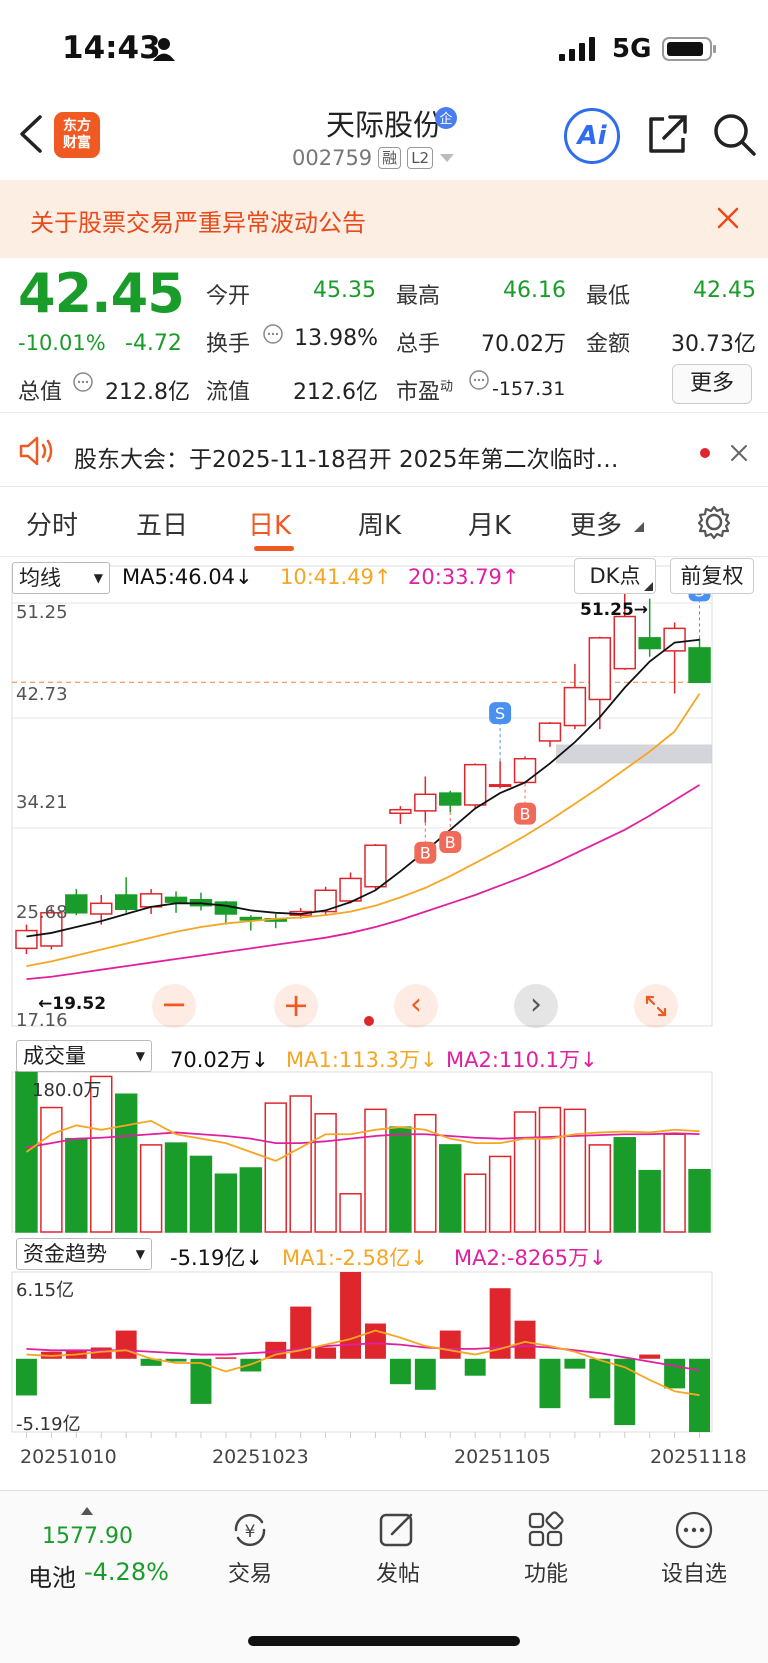 The image size is (768, 1663). Describe the element at coordinates (72, 1004) in the screenshot. I see `low-marker: ←19.52` at that location.